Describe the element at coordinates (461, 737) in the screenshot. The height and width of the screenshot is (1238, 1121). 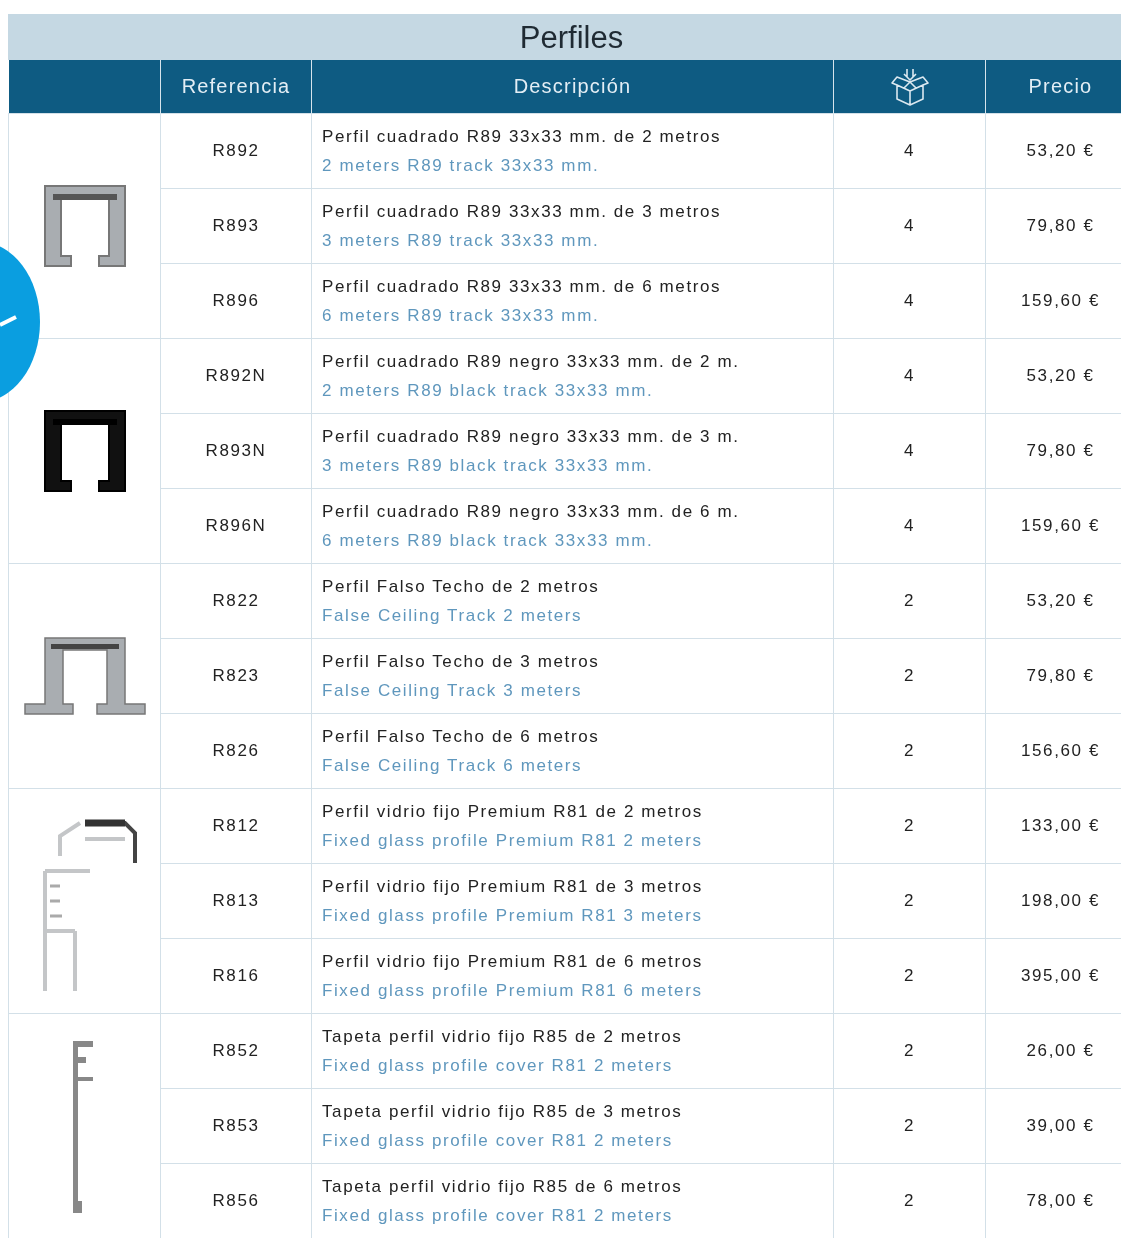
I see `description-text: Perfil Falso Techo de 6 metros` at that location.